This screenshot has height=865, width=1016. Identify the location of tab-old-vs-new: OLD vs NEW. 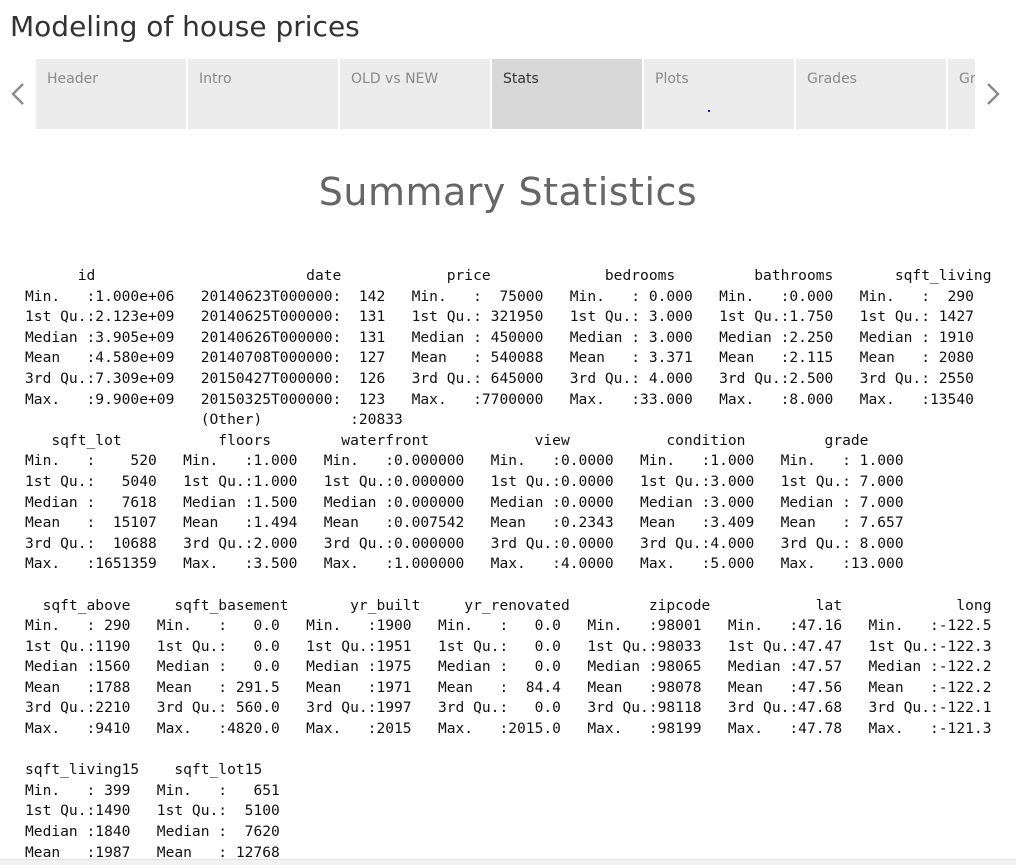
(415, 94).